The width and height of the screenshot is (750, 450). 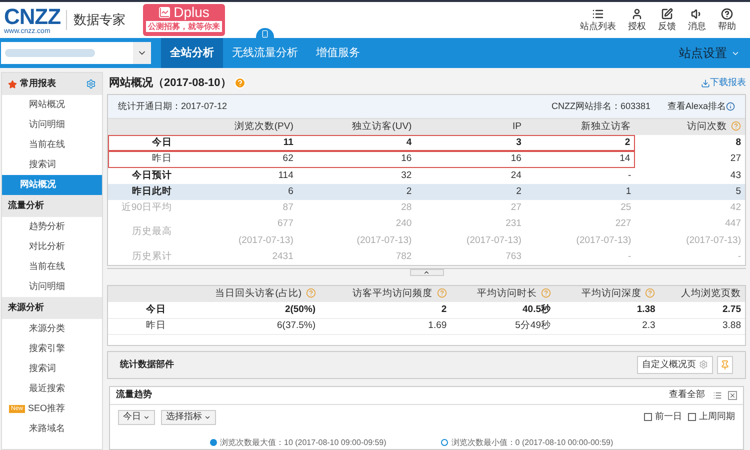 I want to click on nav-tab: 增值服务, so click(x=338, y=53).